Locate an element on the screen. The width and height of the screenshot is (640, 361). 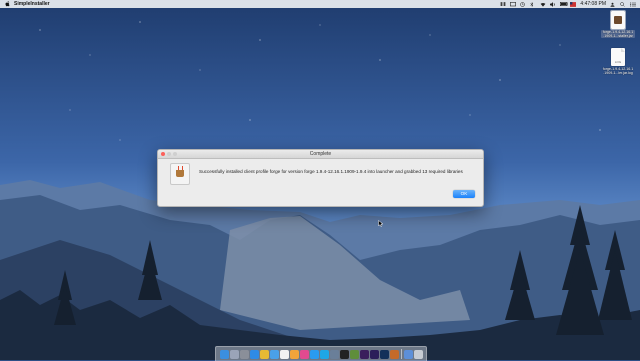
menu-clock: 4:47:08 PM is located at coordinates (593, 4).